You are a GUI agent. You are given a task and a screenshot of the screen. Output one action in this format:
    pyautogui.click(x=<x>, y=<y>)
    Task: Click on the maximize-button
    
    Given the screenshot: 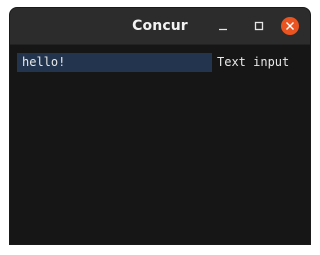 What is the action you would take?
    pyautogui.click(x=259, y=26)
    